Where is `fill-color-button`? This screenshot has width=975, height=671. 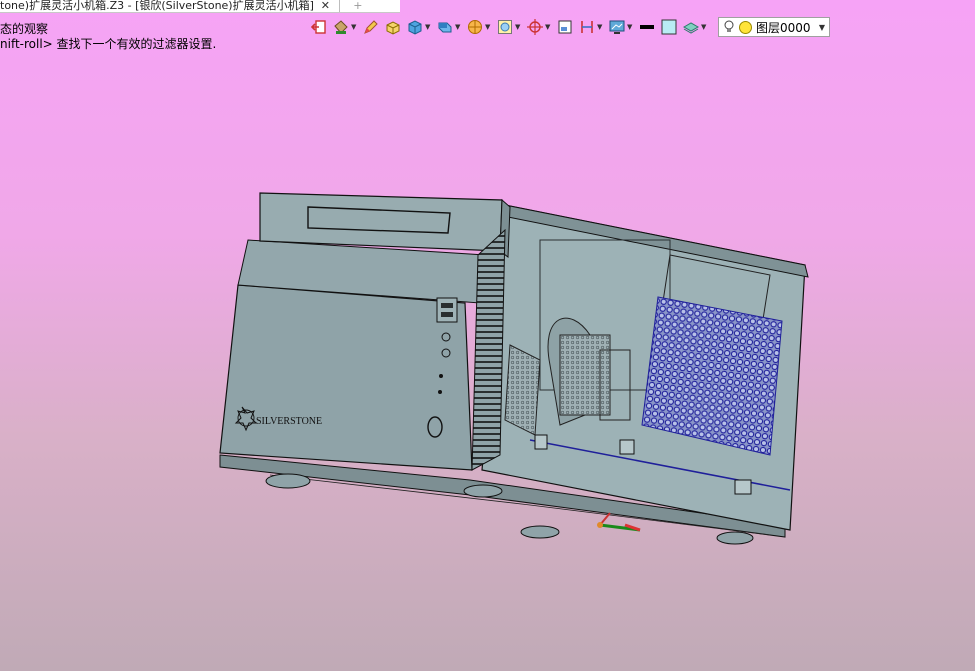
fill-color-button is located at coordinates (669, 27).